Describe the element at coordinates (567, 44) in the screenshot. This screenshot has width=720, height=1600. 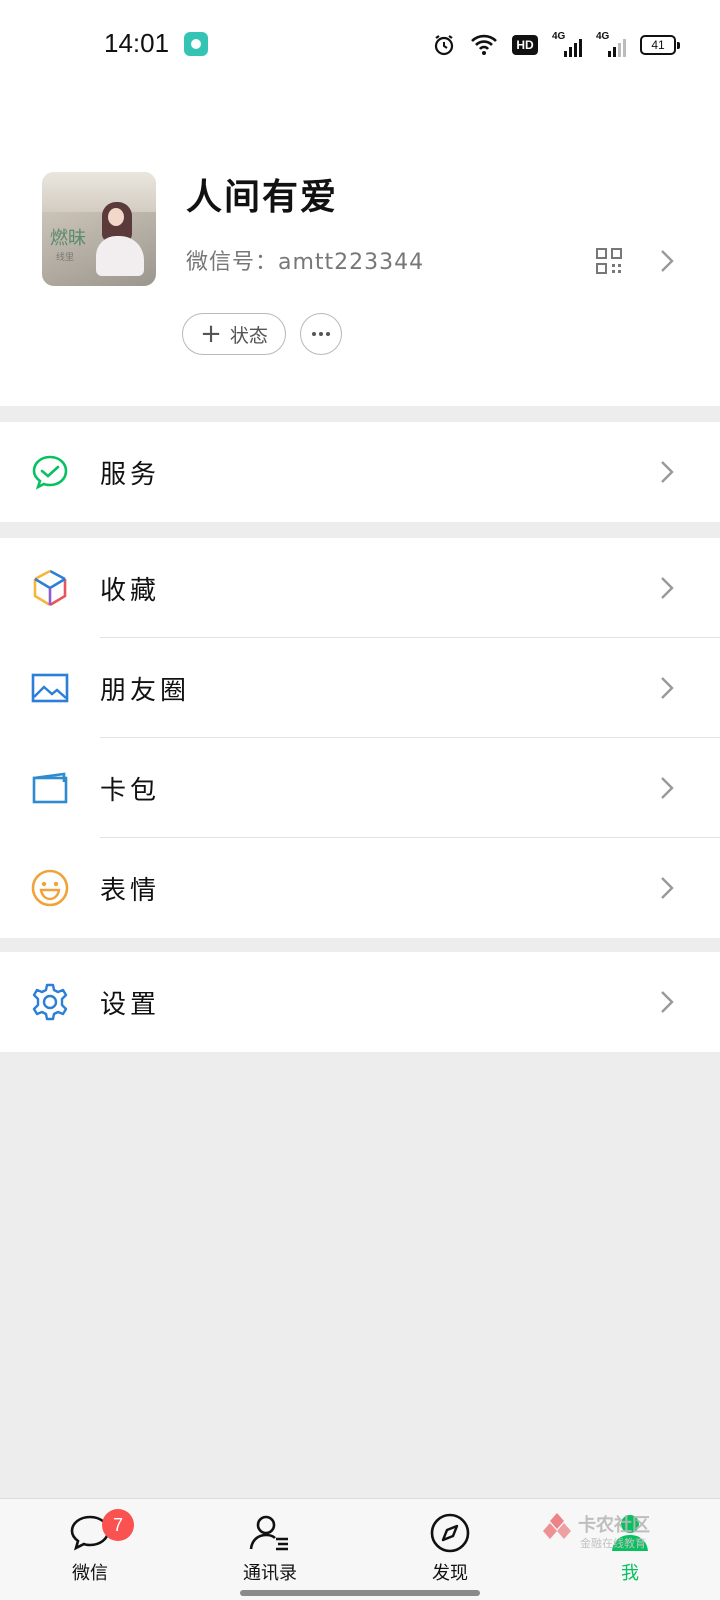
I see `signal-4g-icon: 4G` at that location.